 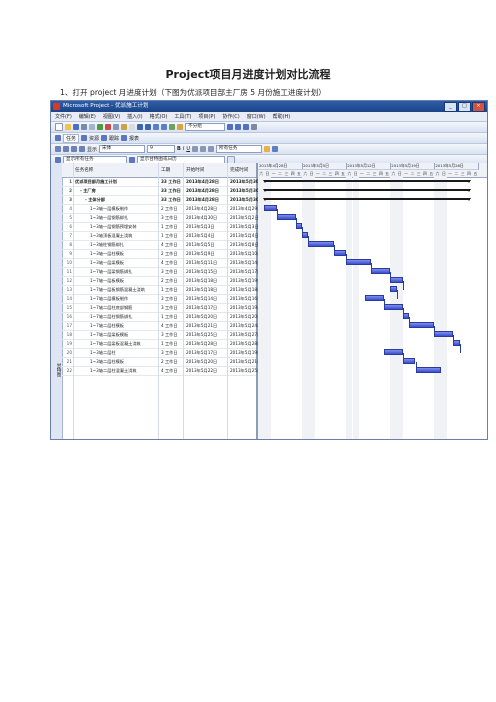 I want to click on zoom-in-icon, so click(x=230, y=127).